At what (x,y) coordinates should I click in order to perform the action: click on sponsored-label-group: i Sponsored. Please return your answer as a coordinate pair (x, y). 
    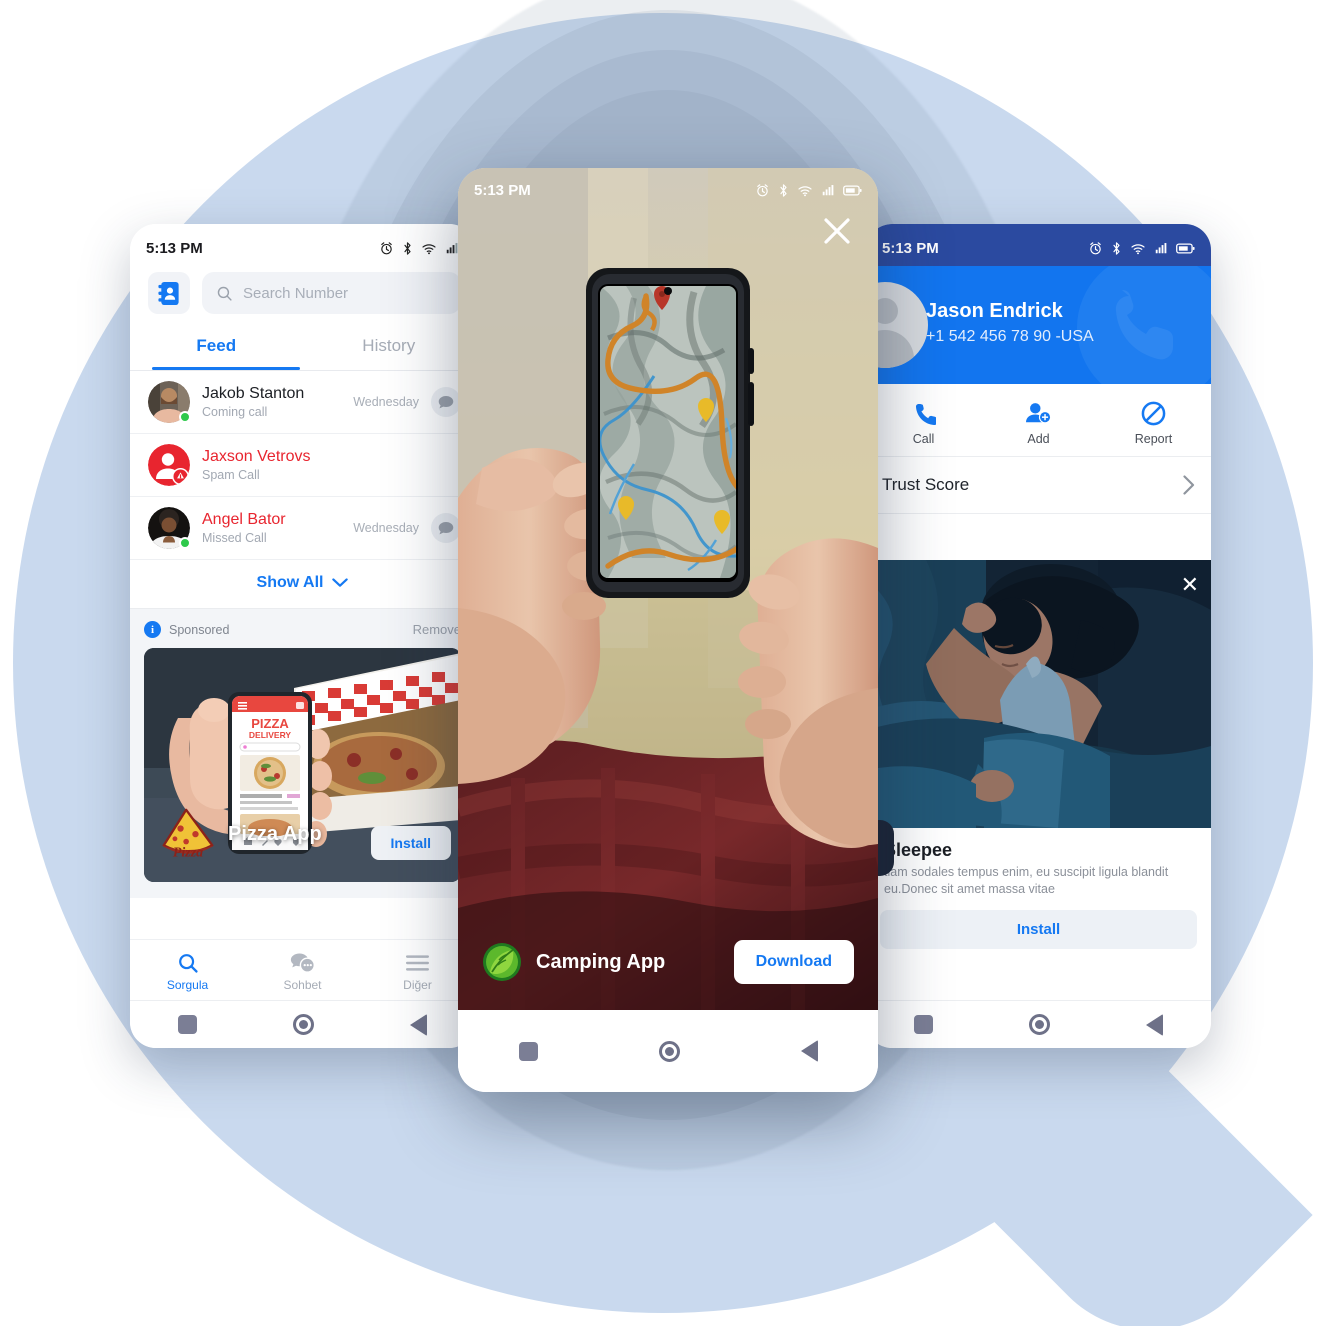
    Looking at the image, I should click on (186, 629).